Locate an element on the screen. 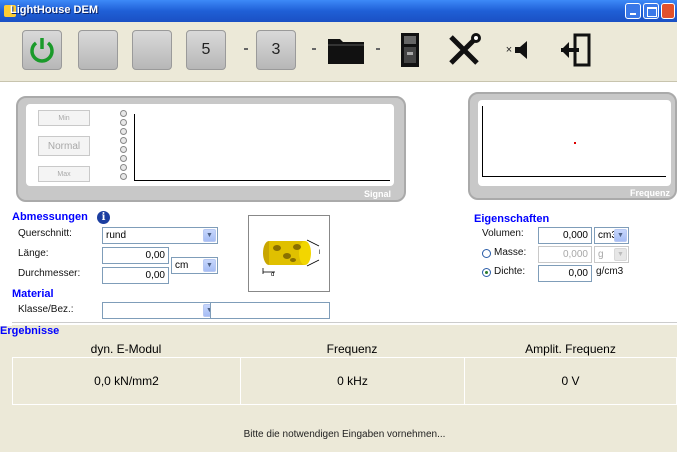  open-folder-button is located at coordinates (346, 50).